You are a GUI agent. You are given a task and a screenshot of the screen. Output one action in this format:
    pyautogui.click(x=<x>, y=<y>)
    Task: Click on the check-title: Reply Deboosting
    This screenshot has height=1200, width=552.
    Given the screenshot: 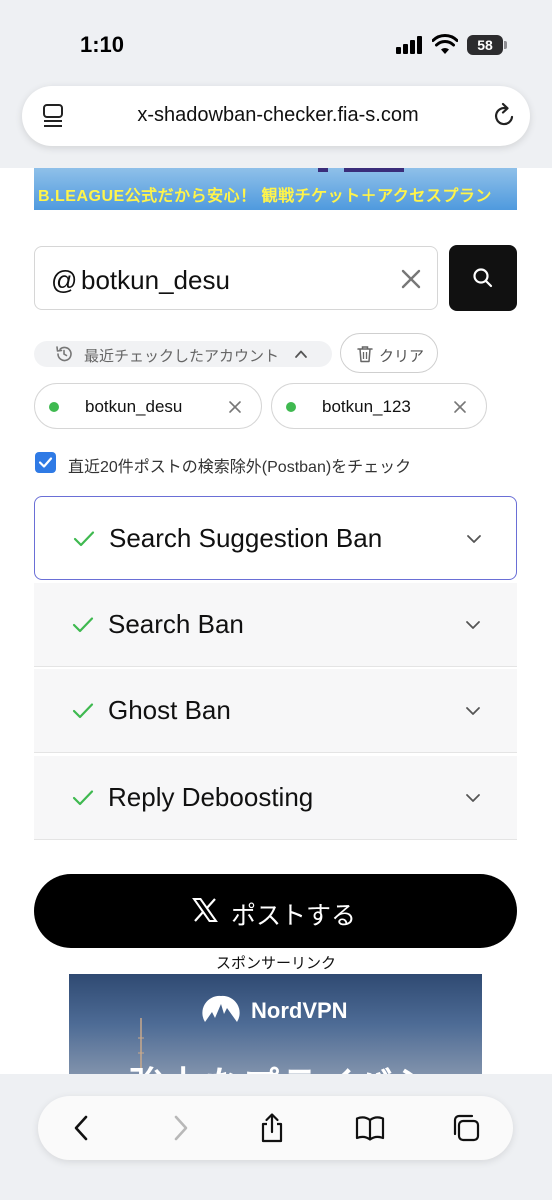 What is the action you would take?
    pyautogui.click(x=211, y=797)
    